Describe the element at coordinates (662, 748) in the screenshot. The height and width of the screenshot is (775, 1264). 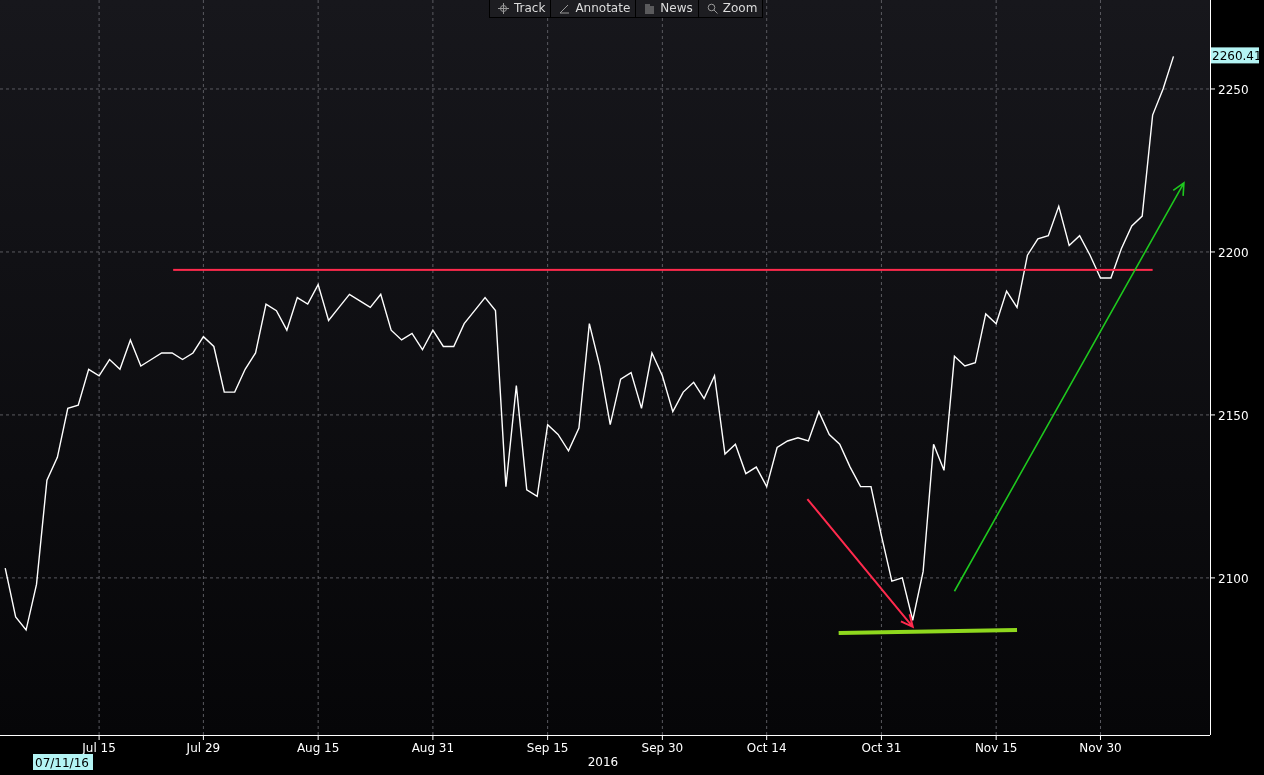
I see `x-axis-label: Sep 30` at that location.